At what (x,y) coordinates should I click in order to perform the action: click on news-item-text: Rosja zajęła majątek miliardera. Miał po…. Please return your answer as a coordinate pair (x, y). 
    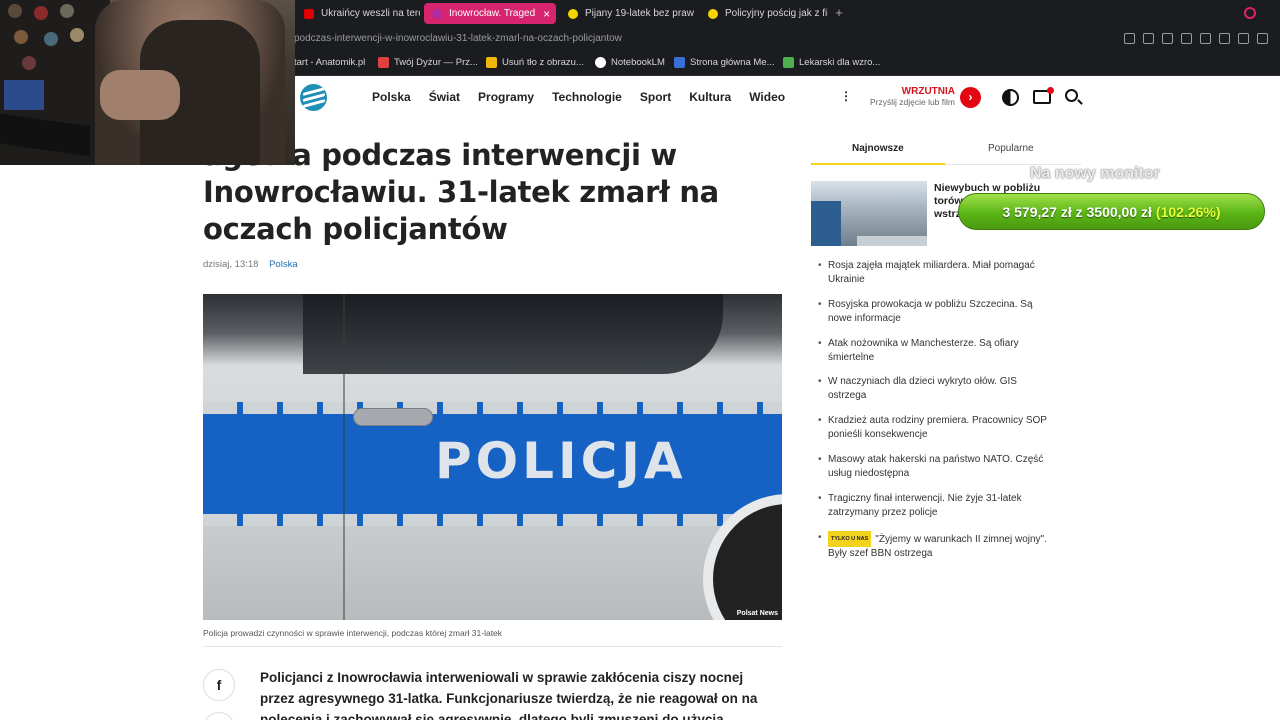
    Looking at the image, I should click on (931, 272).